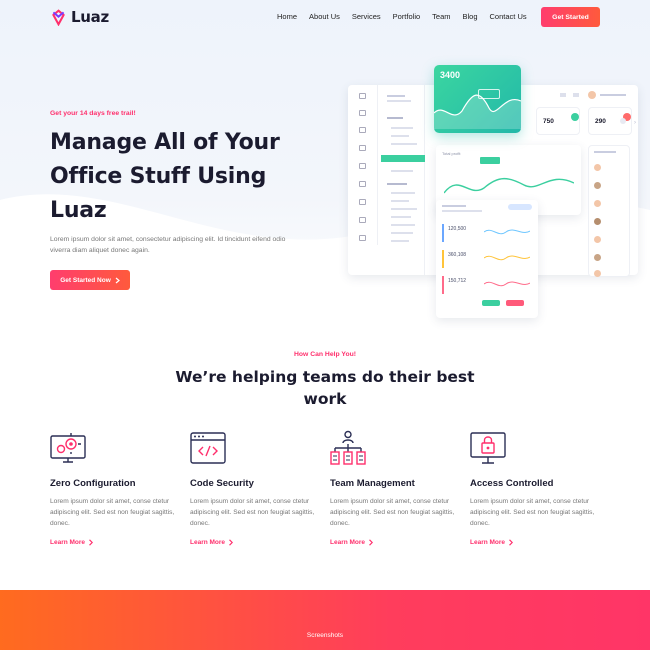 The width and height of the screenshot is (650, 650). Describe the element at coordinates (85, 280) in the screenshot. I see `get-started-now-label: Get Started Now` at that location.